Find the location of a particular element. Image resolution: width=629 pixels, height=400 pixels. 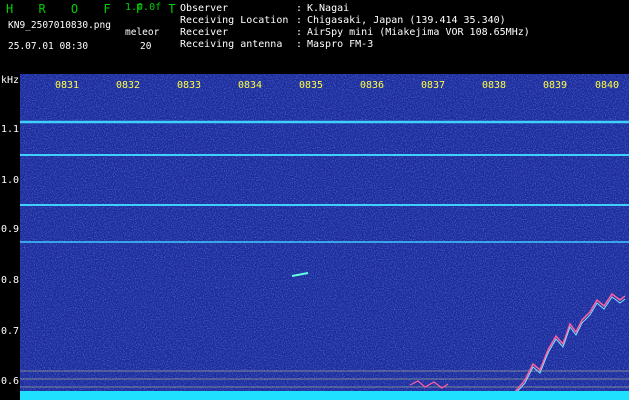

location-label: Receiving Location is located at coordinates (234, 20).